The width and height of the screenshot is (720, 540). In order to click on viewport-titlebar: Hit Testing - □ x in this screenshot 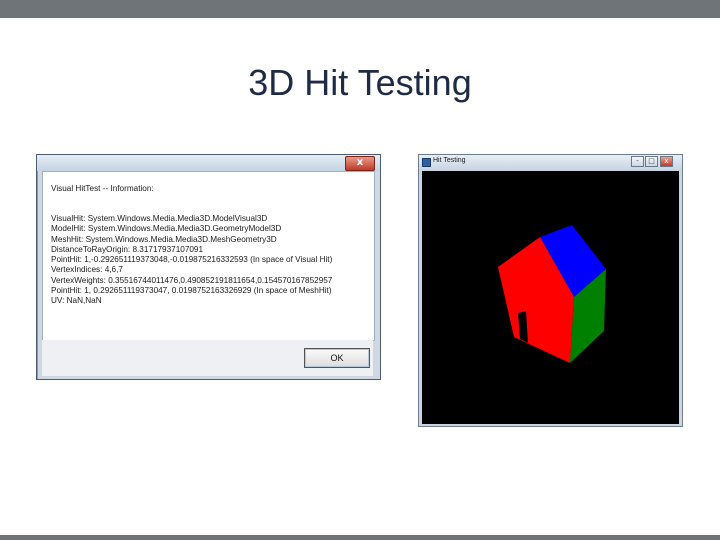, I will do `click(550, 162)`.